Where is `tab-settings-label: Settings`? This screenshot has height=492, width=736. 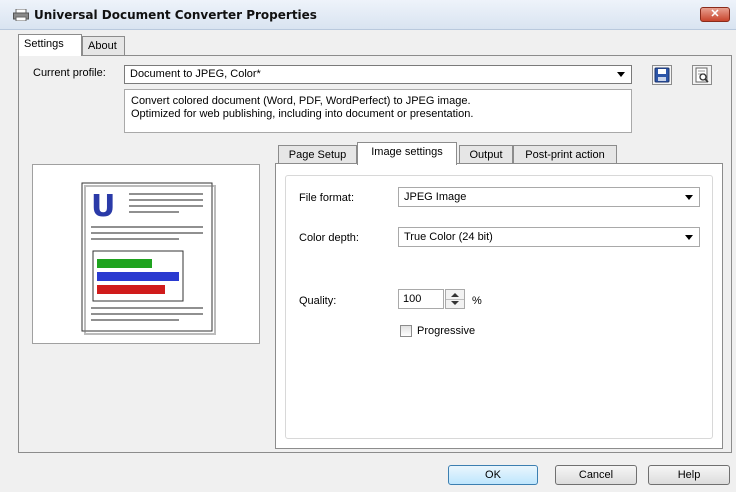
tab-settings-label: Settings is located at coordinates (44, 44).